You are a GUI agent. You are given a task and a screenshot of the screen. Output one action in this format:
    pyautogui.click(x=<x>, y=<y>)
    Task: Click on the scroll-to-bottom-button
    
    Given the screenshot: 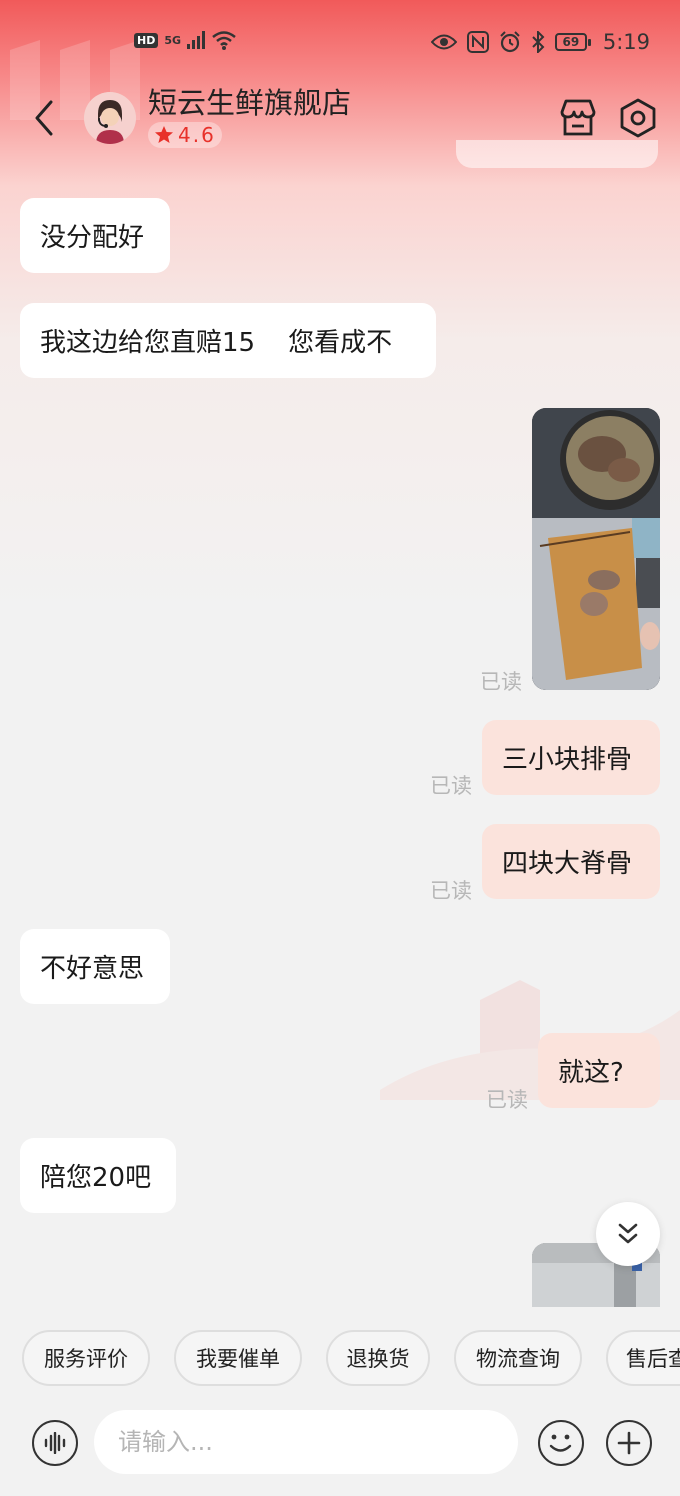 What is the action you would take?
    pyautogui.click(x=628, y=1234)
    